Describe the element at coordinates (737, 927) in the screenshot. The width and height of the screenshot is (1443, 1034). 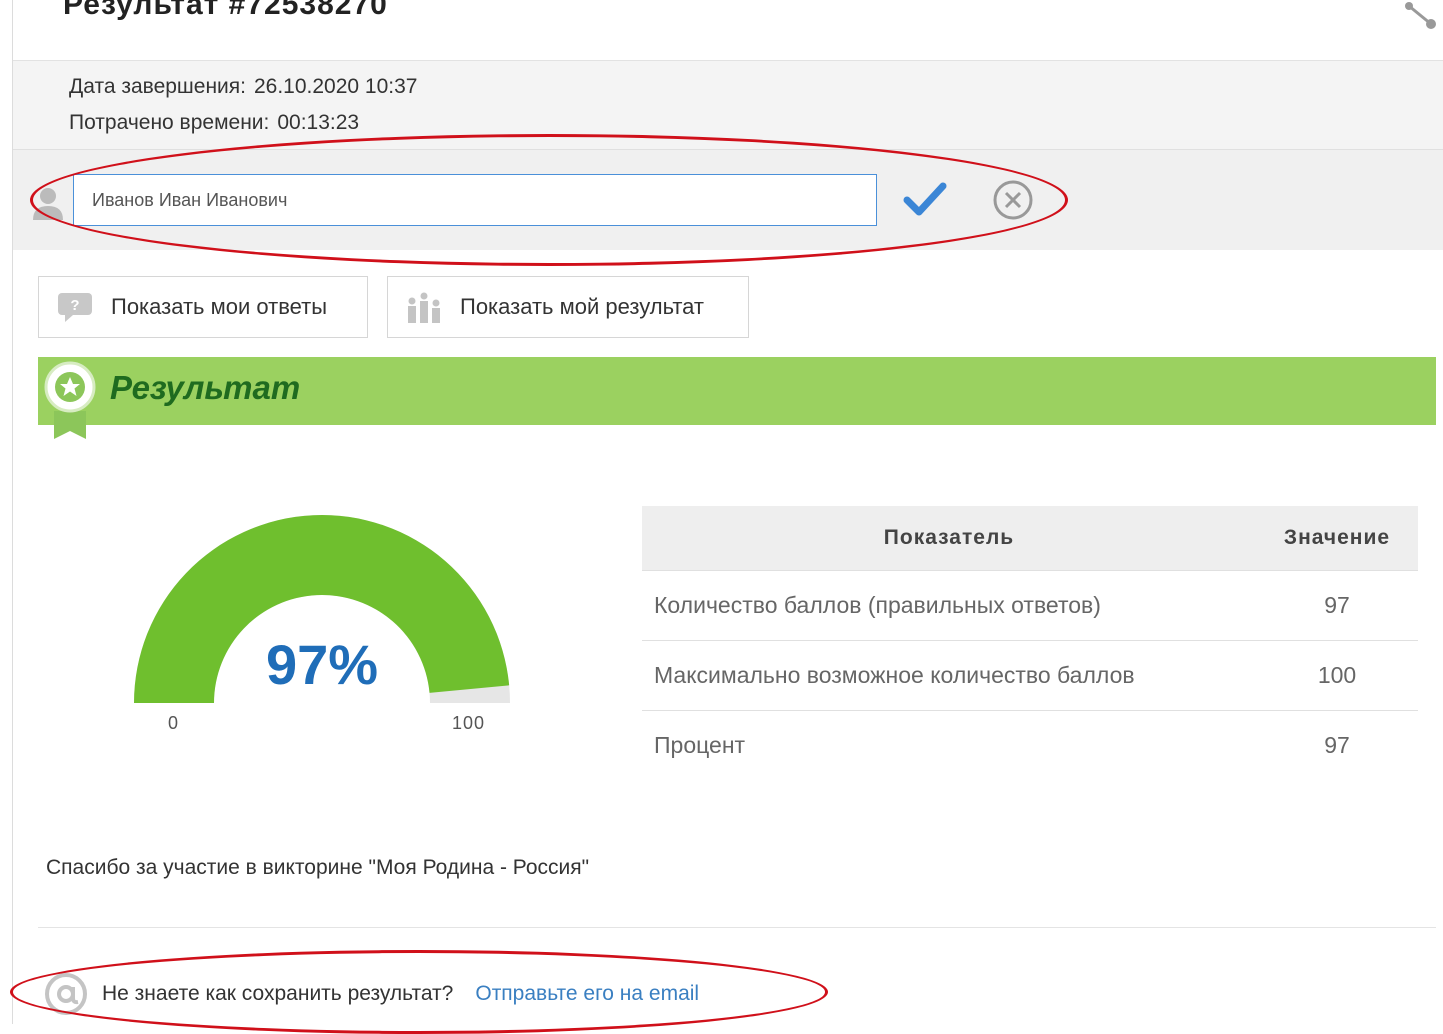
I see `divider` at that location.